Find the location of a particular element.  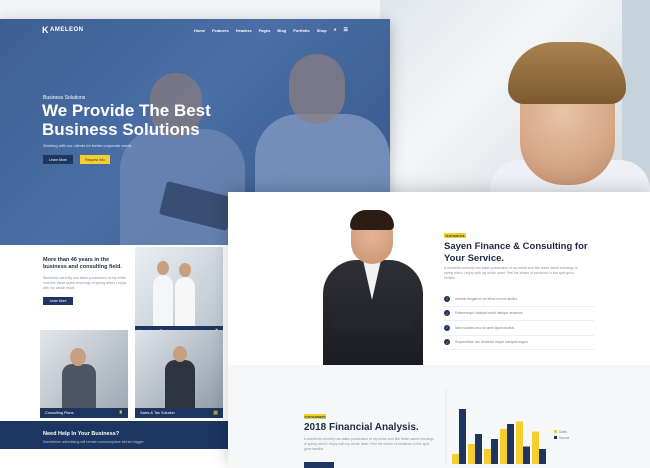

site-logo: K AMELEON is located at coordinates (63, 30).